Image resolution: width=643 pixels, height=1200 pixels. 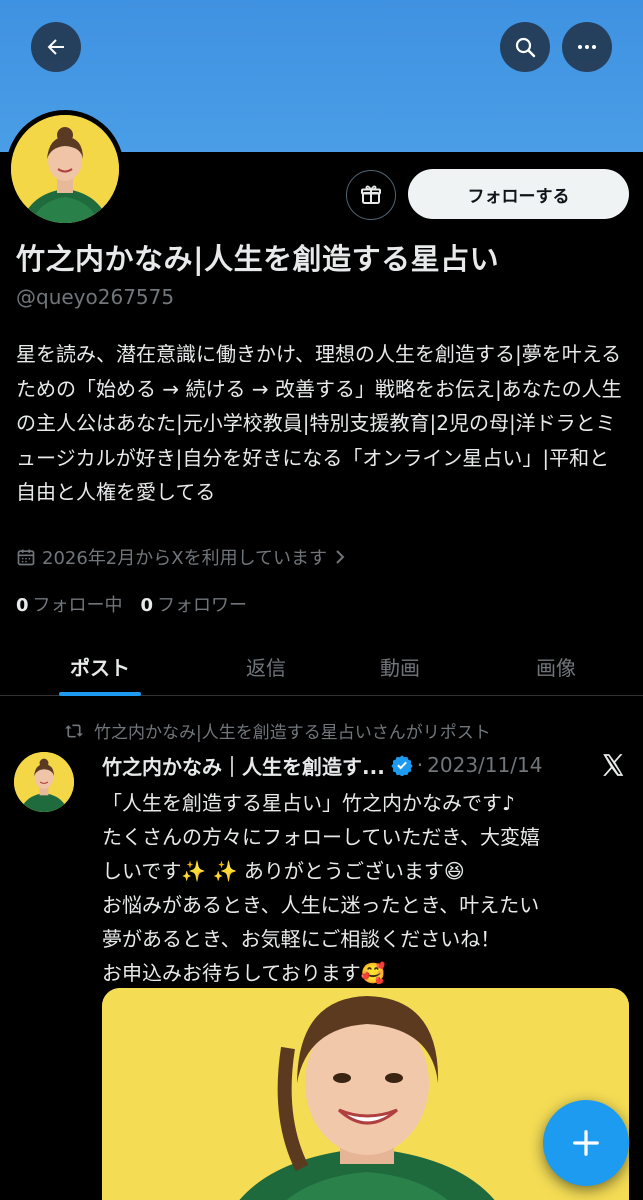 I want to click on back-button, so click(x=56, y=47).